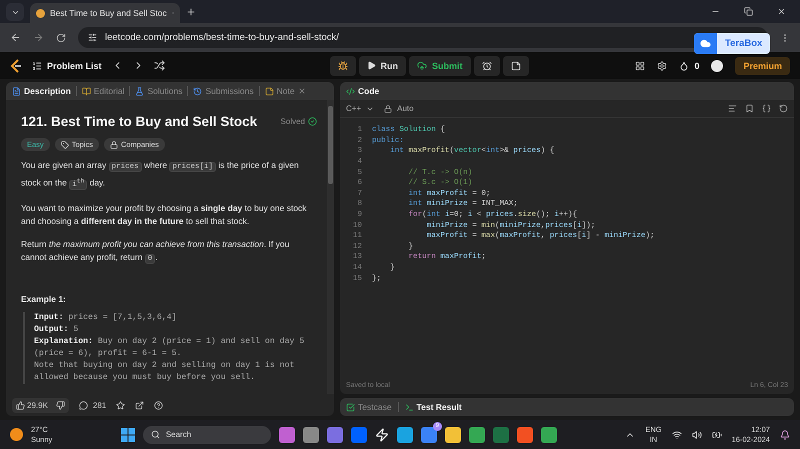  What do you see at coordinates (223, 91) in the screenshot?
I see `panel-tab: Submissions` at bounding box center [223, 91].